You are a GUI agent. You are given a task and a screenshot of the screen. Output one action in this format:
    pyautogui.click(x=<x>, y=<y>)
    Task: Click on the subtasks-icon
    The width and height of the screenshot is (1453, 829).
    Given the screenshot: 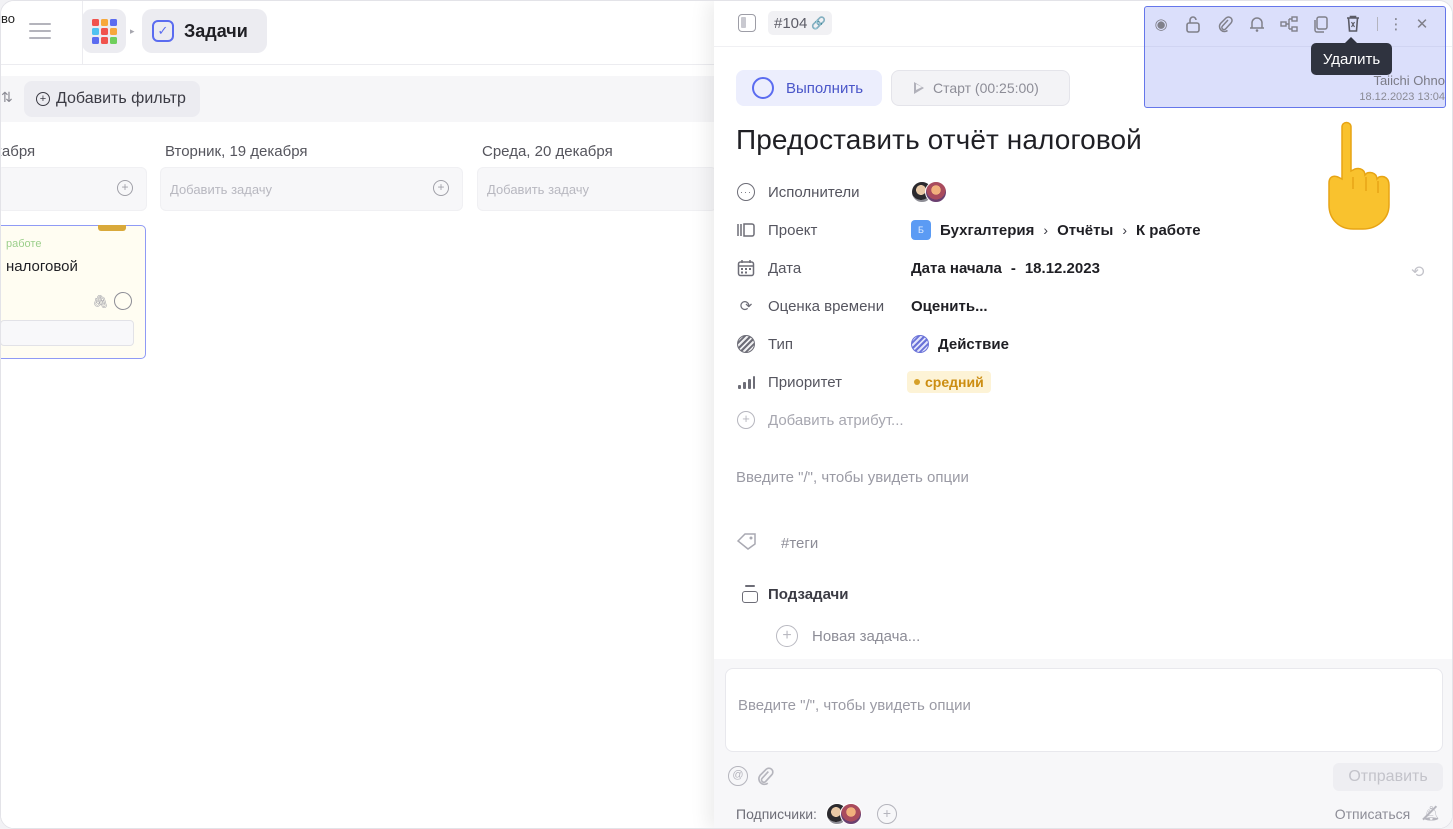 What is the action you would take?
    pyautogui.click(x=750, y=594)
    